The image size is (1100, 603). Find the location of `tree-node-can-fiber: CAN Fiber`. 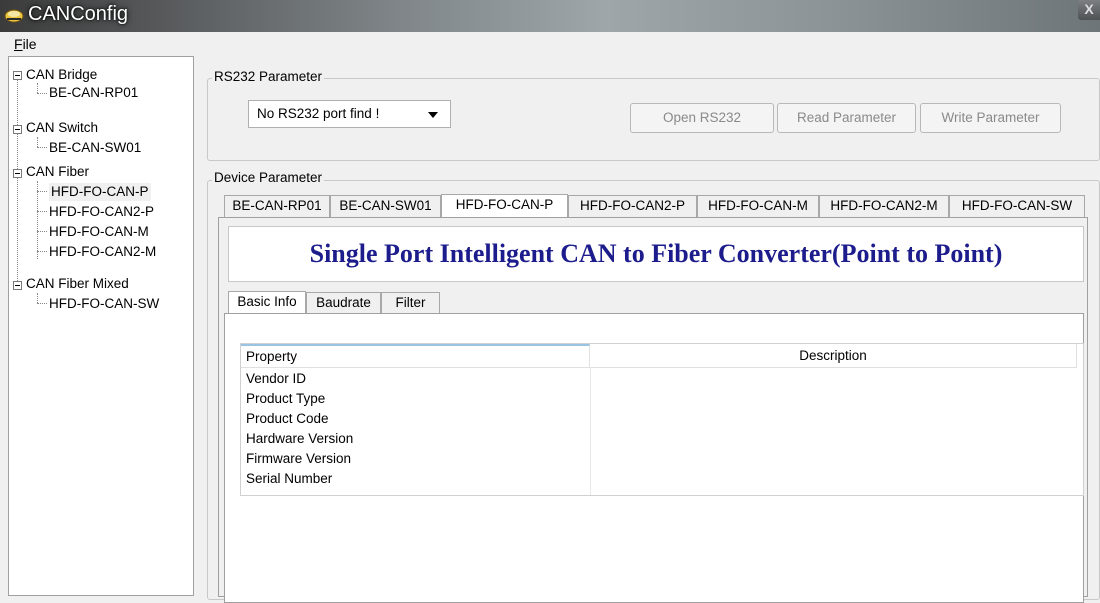

tree-node-can-fiber: CAN Fiber is located at coordinates (57, 172).